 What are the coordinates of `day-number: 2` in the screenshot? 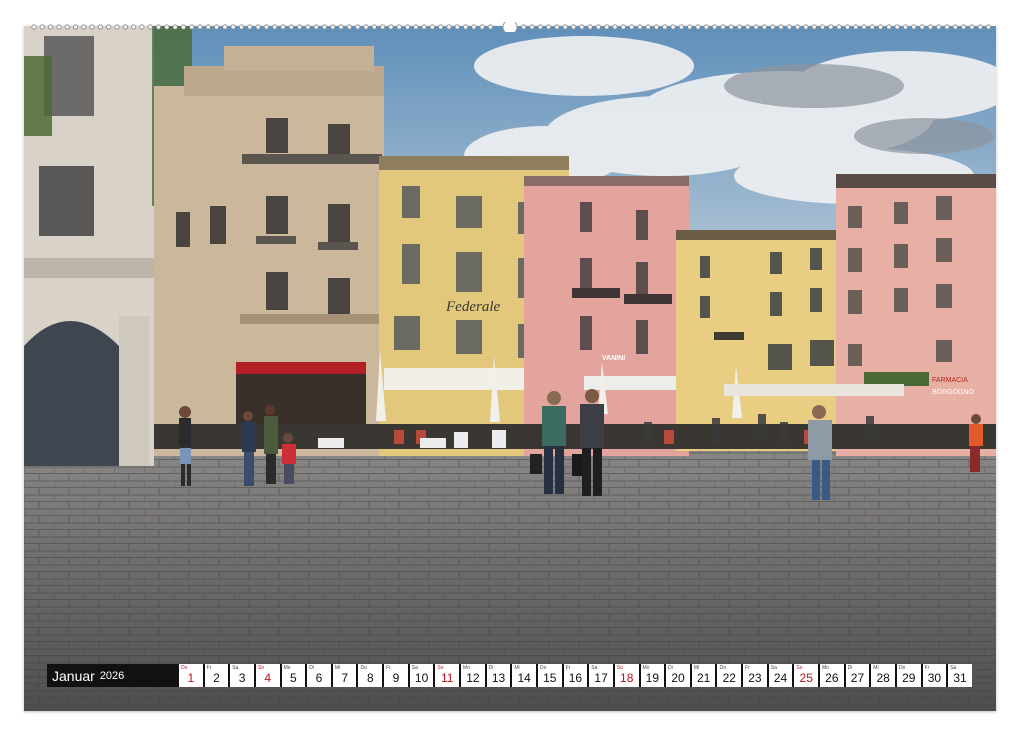 It's located at (216, 678).